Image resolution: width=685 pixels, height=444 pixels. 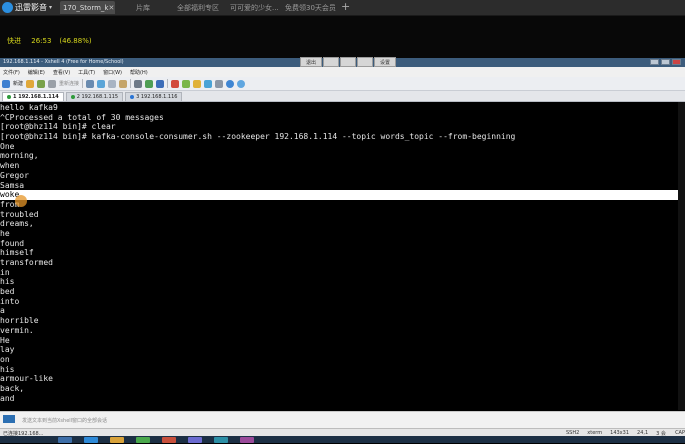 What do you see at coordinates (230, 83) in the screenshot?
I see `help-icon` at bounding box center [230, 83].